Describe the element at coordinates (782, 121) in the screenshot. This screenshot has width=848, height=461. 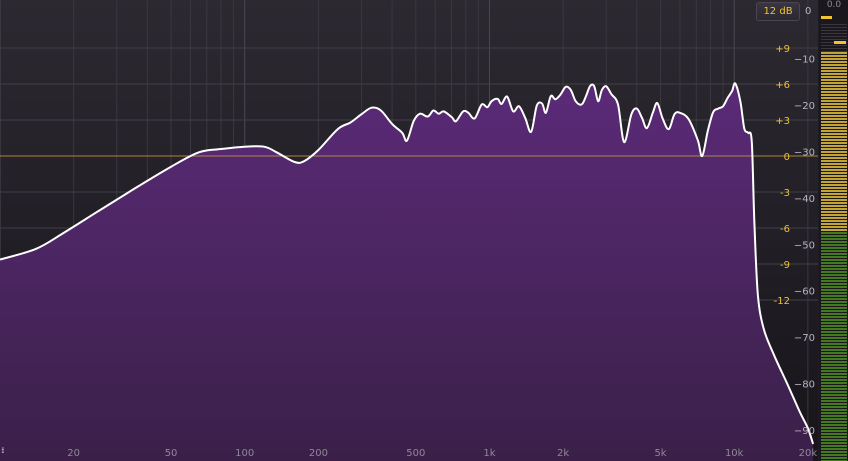
I see `gain-tick-label: +3` at that location.